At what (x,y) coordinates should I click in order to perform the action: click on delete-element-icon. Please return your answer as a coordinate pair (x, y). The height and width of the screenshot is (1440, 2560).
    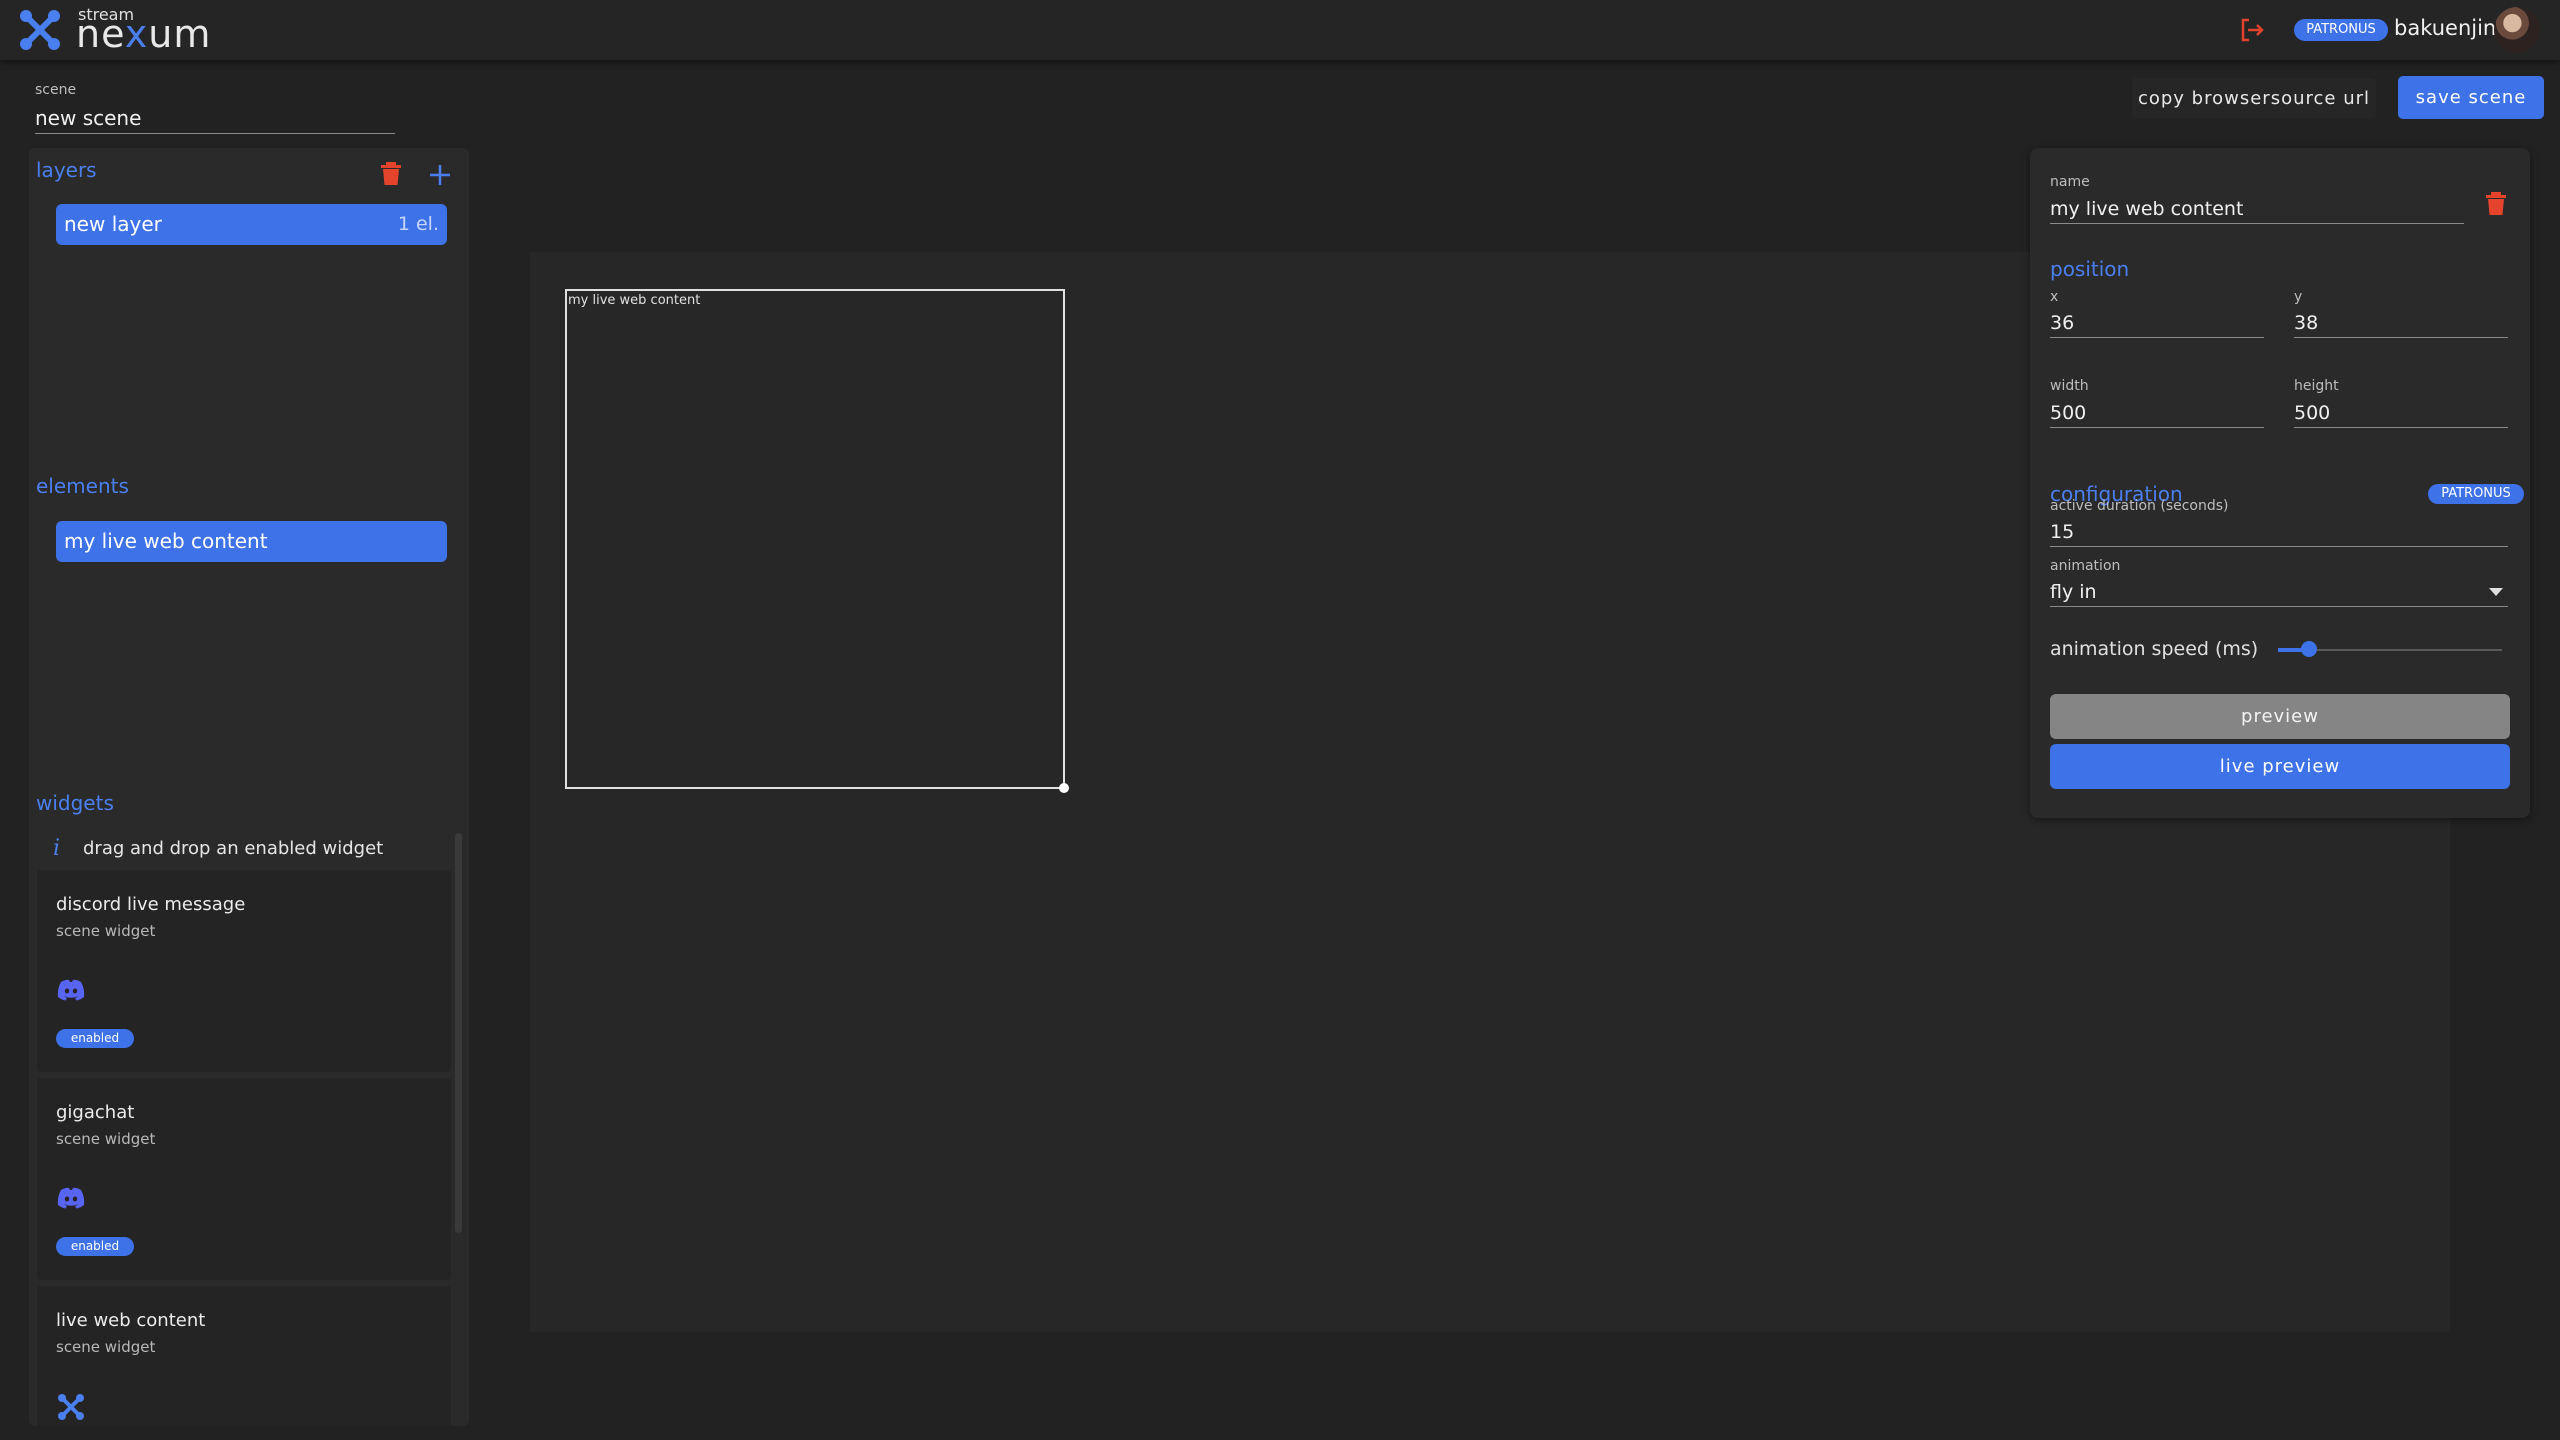
    Looking at the image, I should click on (2496, 204).